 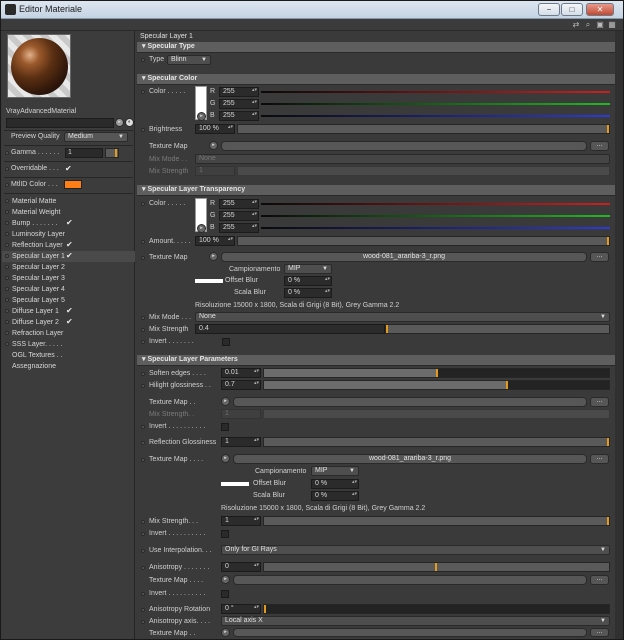 I want to click on gamma-dot, so click(x=7, y=153).